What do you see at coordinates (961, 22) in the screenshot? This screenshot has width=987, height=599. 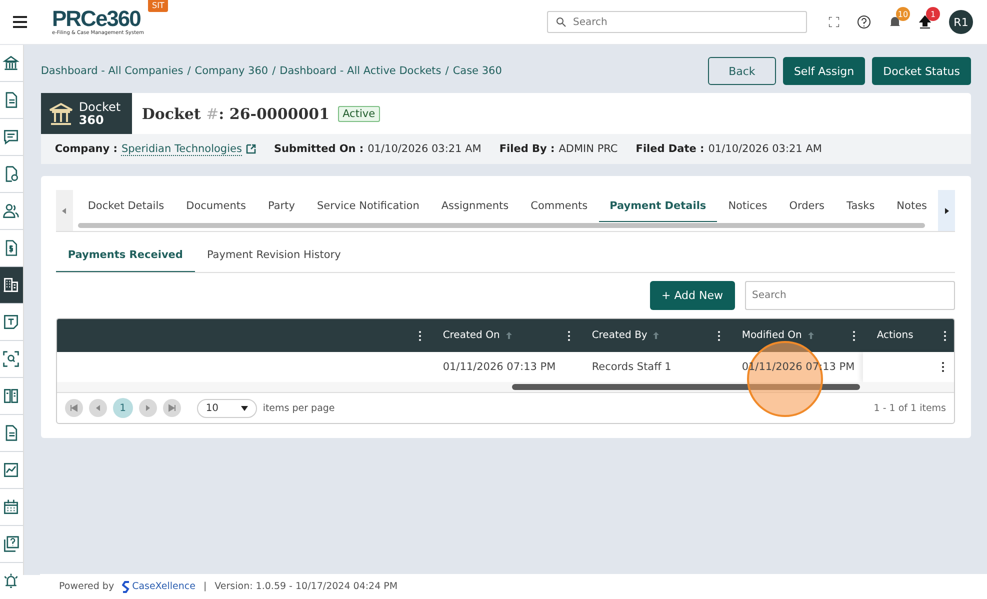 I see `user-avatar: R1` at bounding box center [961, 22].